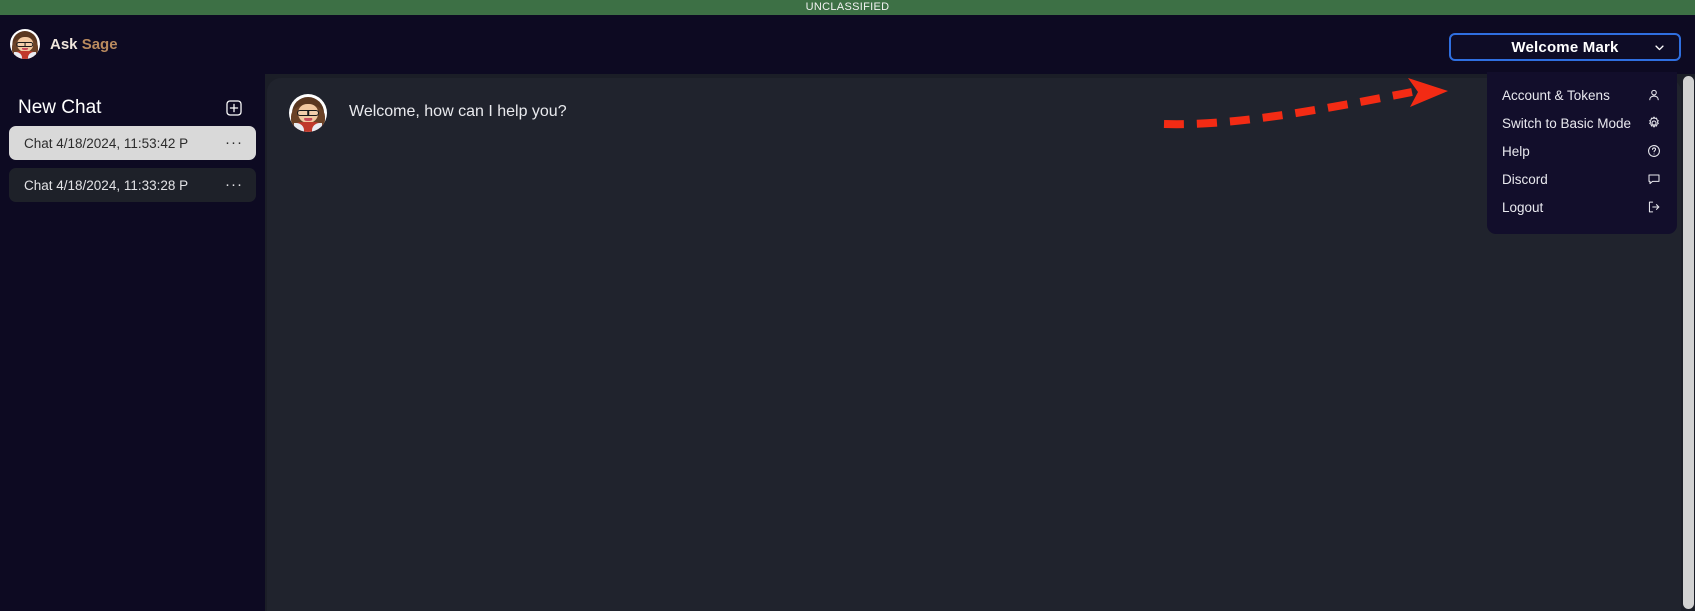  I want to click on menu-item-label: Help, so click(1516, 151).